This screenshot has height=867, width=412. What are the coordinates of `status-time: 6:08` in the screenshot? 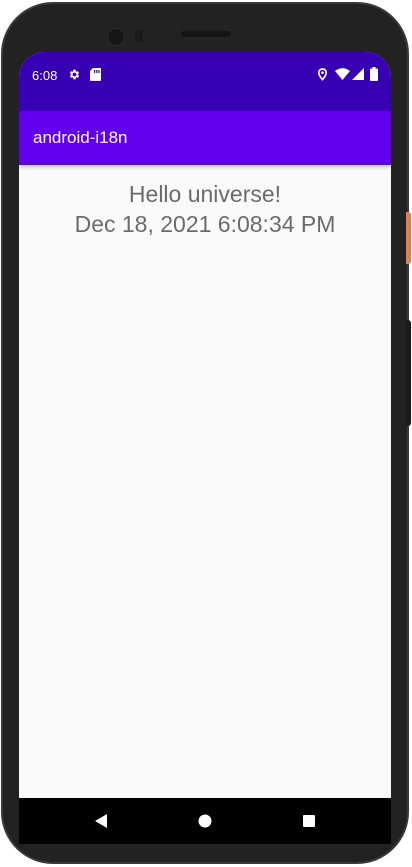 It's located at (45, 75).